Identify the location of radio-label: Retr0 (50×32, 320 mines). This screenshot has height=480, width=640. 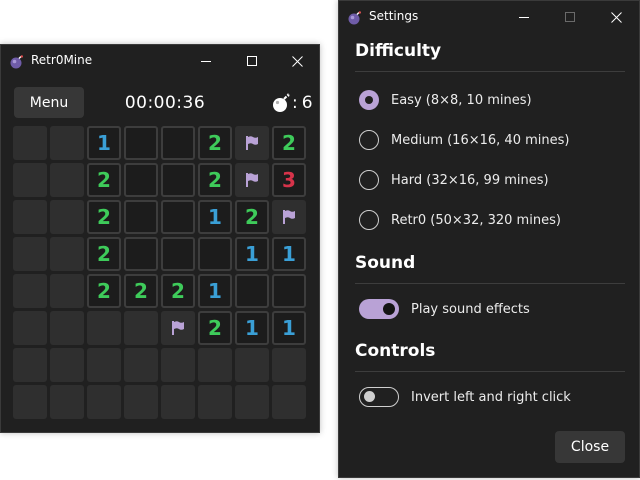
(476, 220).